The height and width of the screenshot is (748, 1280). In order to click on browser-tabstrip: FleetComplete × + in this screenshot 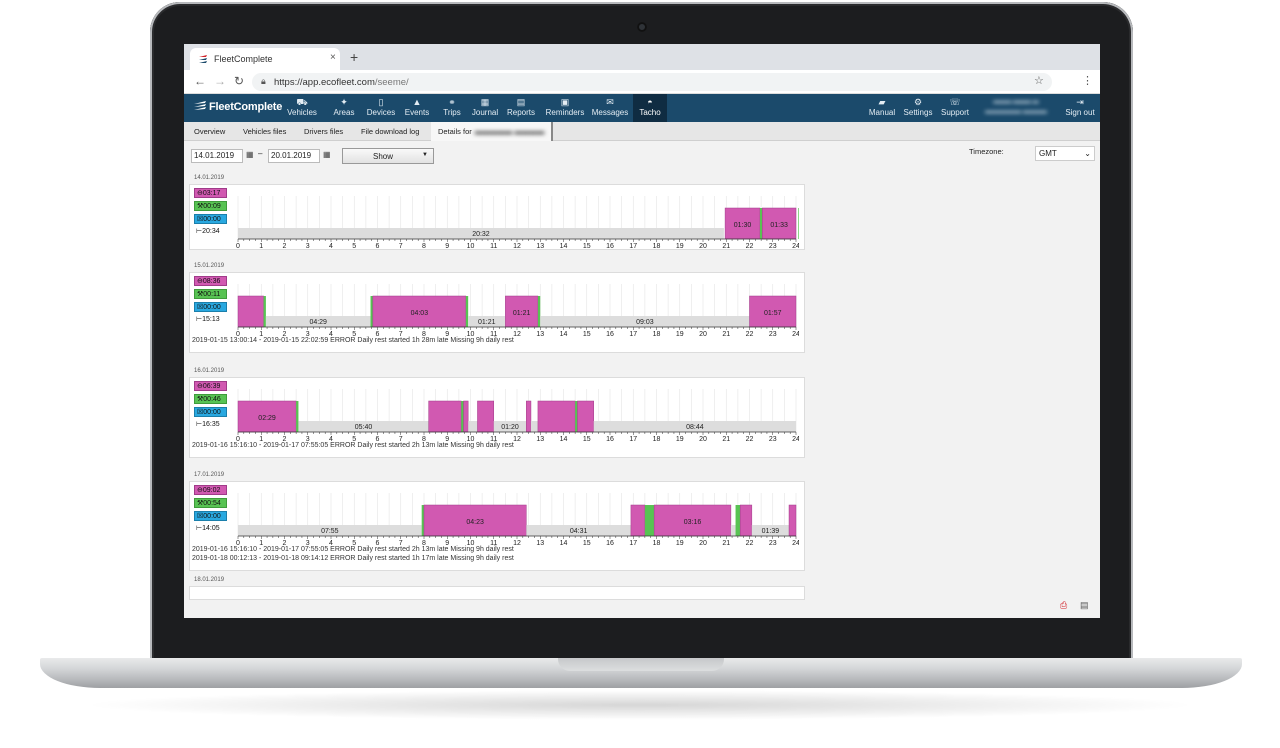, I will do `click(642, 57)`.